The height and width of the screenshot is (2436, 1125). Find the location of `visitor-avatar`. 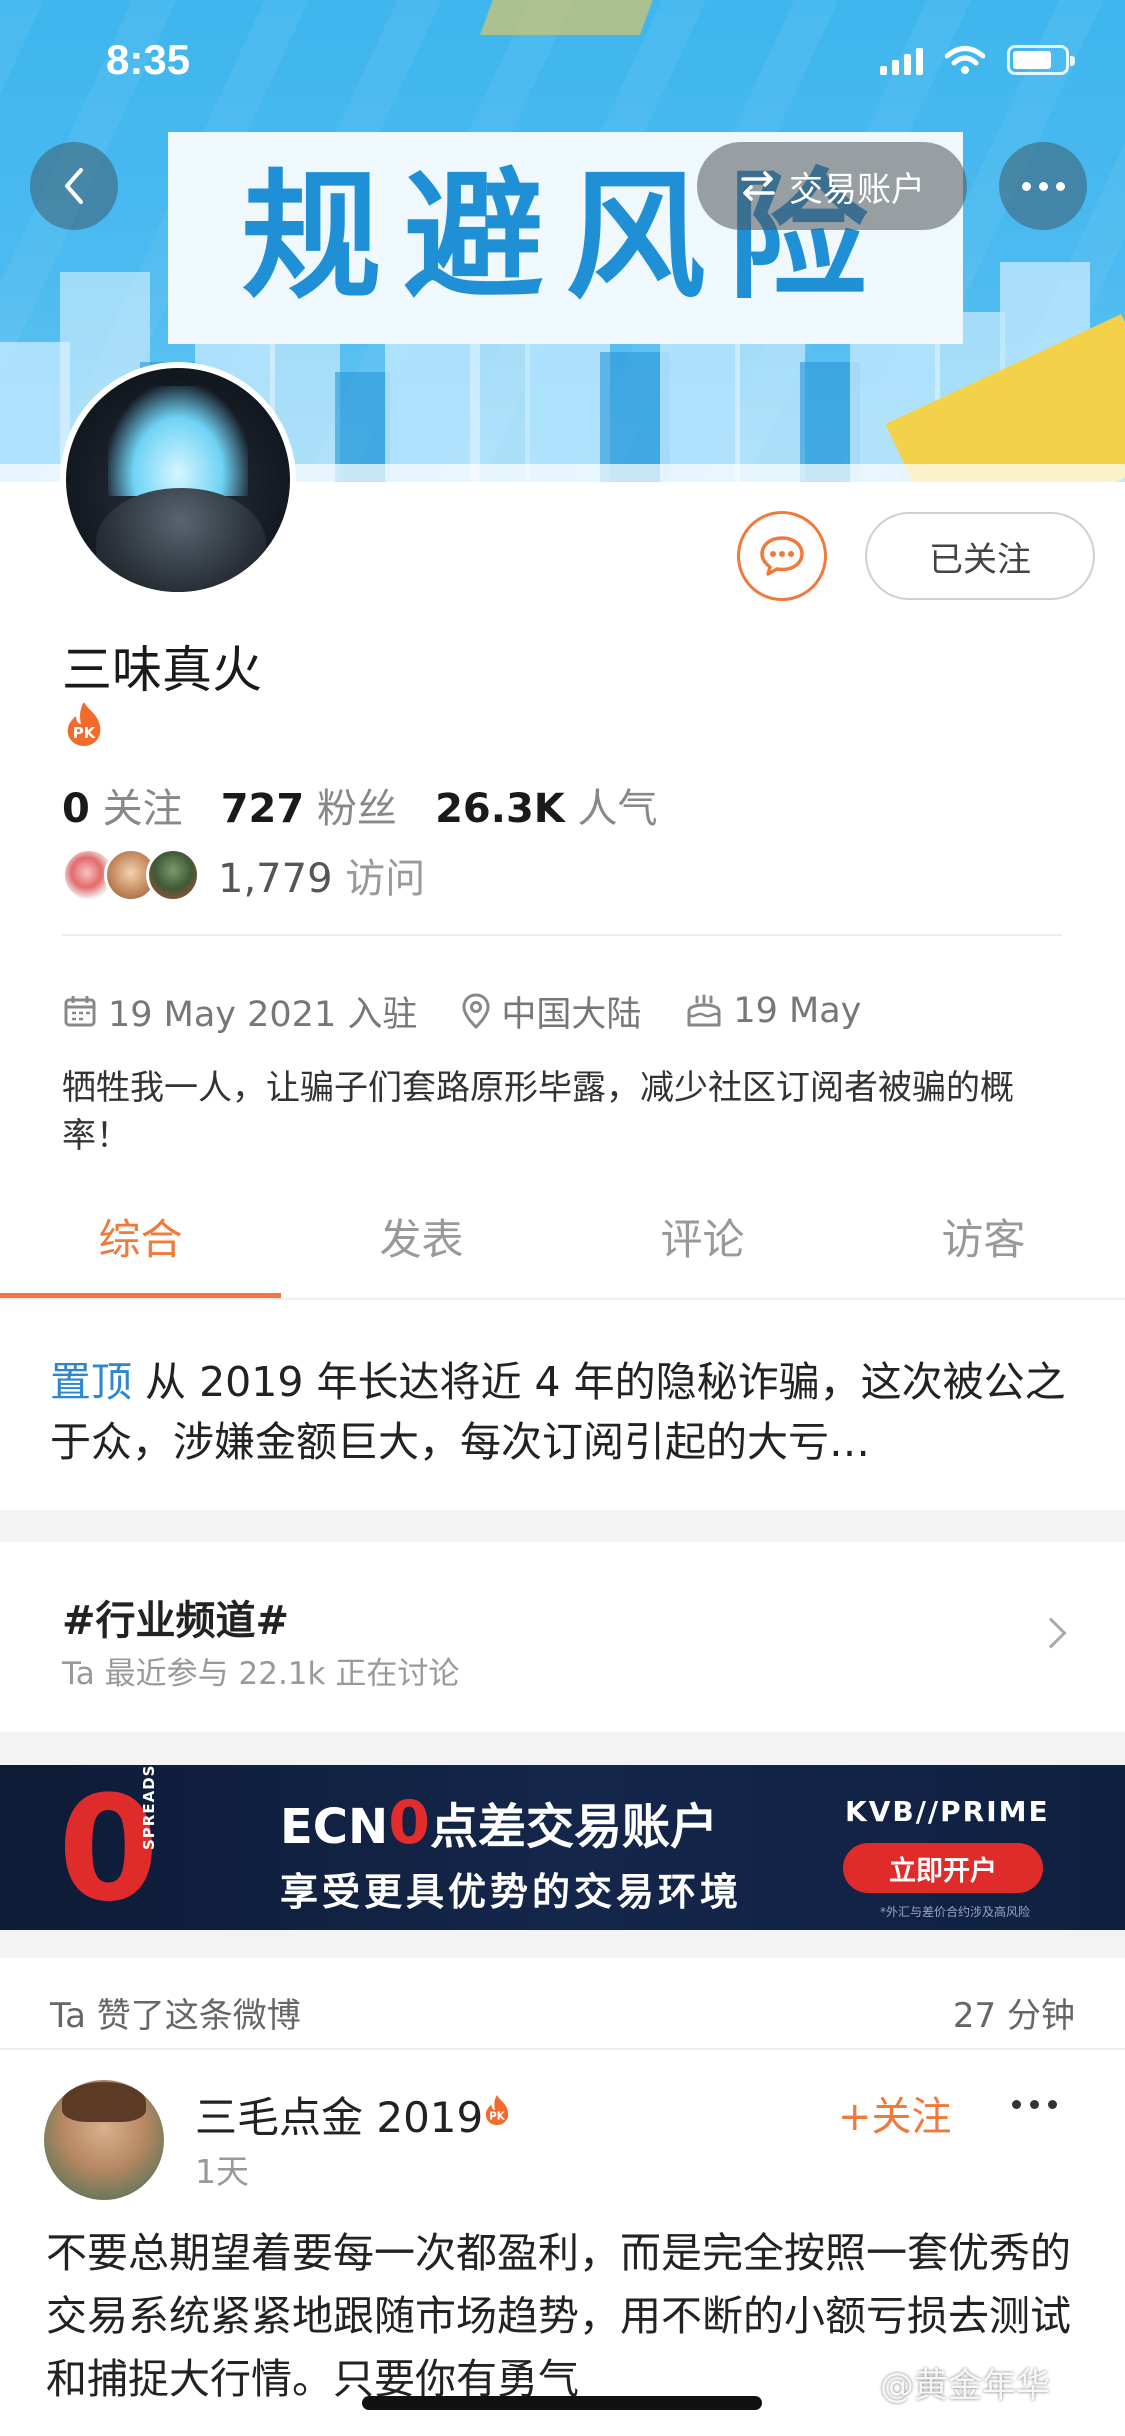

visitor-avatar is located at coordinates (173, 875).